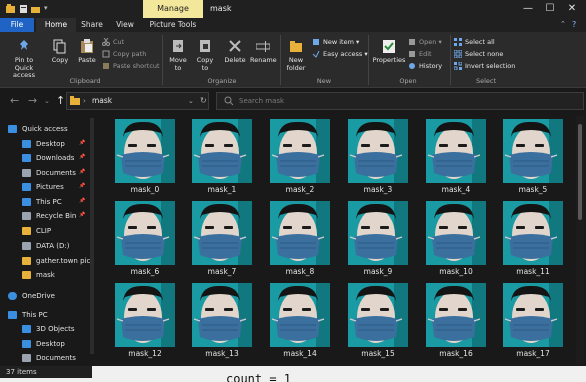  Describe the element at coordinates (56, 261) in the screenshot. I see `nav-item: gather.town pic` at that location.